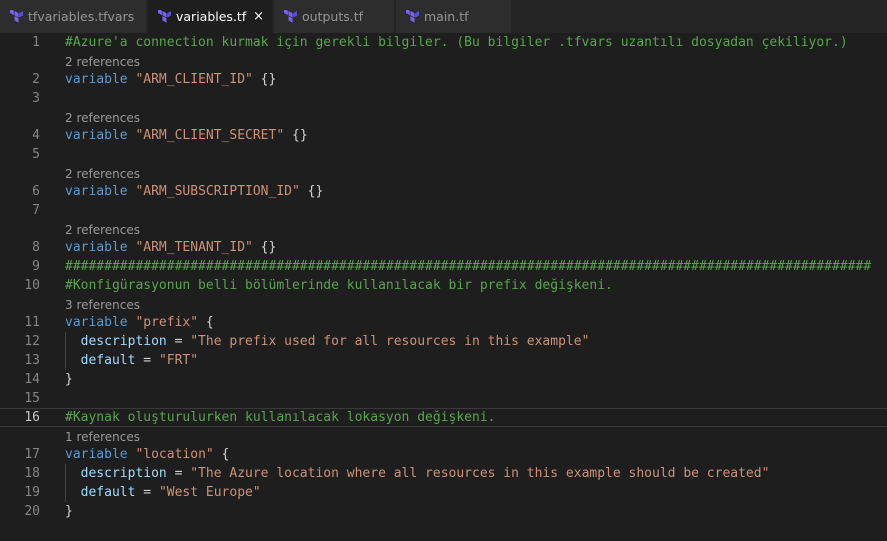 This screenshot has height=541, width=887. I want to click on tab-label: variables.tf, so click(211, 16).